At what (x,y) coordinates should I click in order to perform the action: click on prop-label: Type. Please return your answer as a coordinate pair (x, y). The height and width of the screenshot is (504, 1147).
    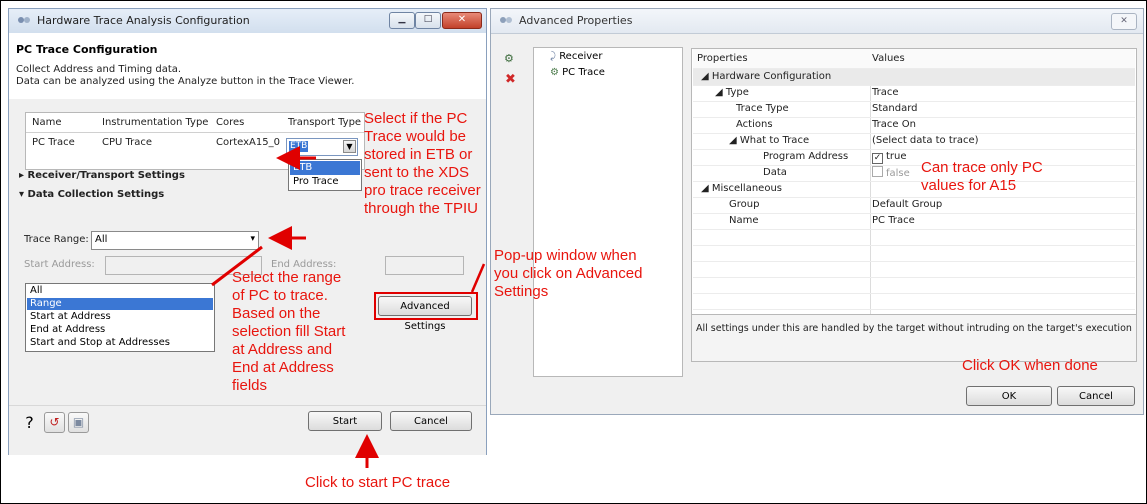
    Looking at the image, I should click on (737, 92).